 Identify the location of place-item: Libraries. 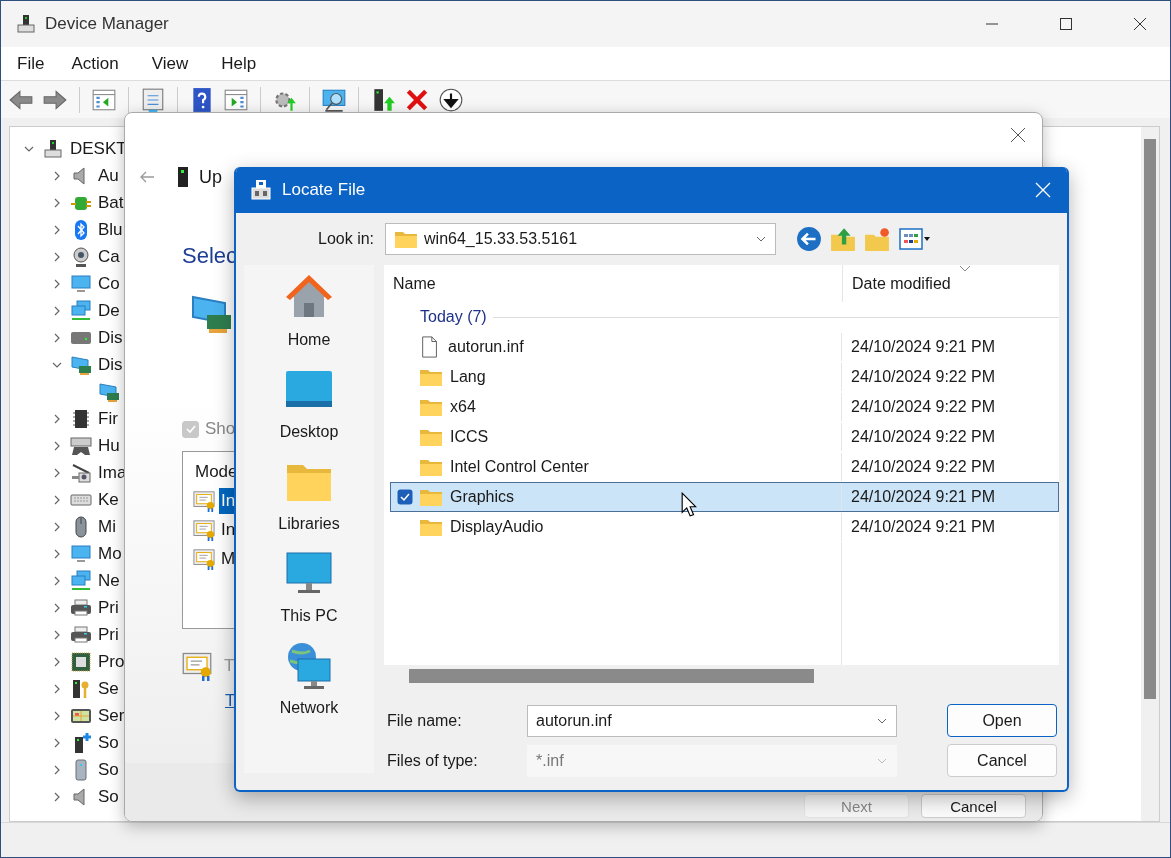
(309, 503).